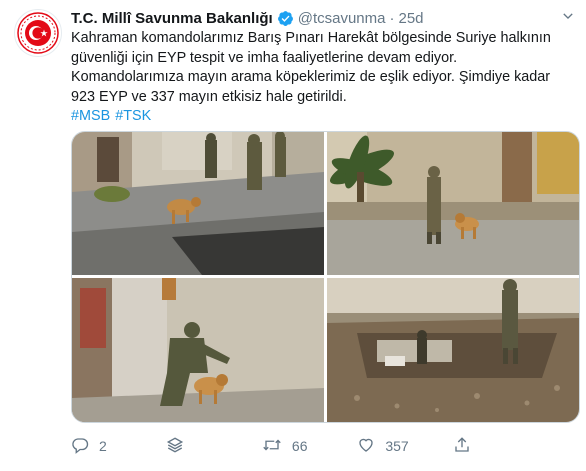 Image resolution: width=586 pixels, height=471 pixels. Describe the element at coordinates (397, 446) in the screenshot. I see `like-count: 357` at that location.